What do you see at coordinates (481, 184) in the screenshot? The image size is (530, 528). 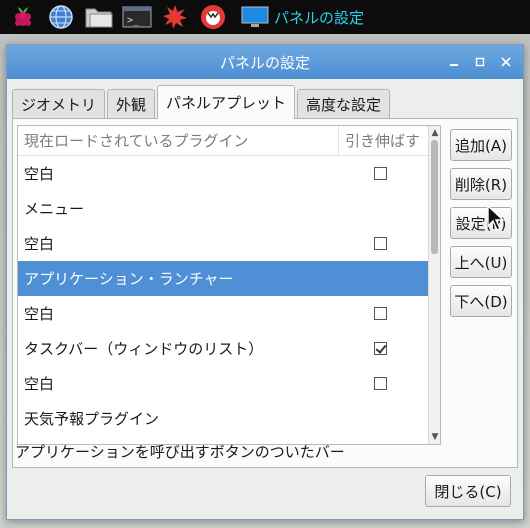 I see `remove-button: 削除(R)` at bounding box center [481, 184].